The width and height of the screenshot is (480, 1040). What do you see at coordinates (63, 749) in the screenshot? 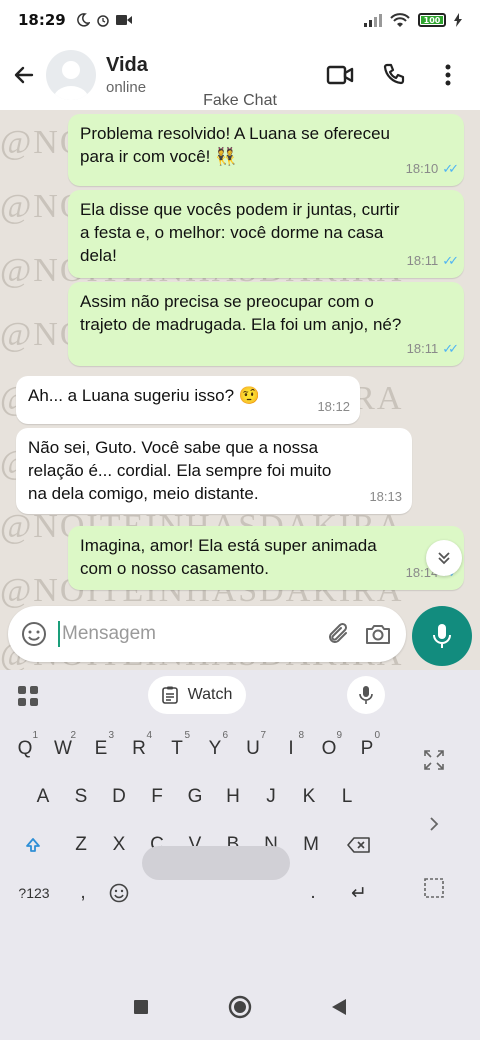
I see `key-w: W2` at bounding box center [63, 749].